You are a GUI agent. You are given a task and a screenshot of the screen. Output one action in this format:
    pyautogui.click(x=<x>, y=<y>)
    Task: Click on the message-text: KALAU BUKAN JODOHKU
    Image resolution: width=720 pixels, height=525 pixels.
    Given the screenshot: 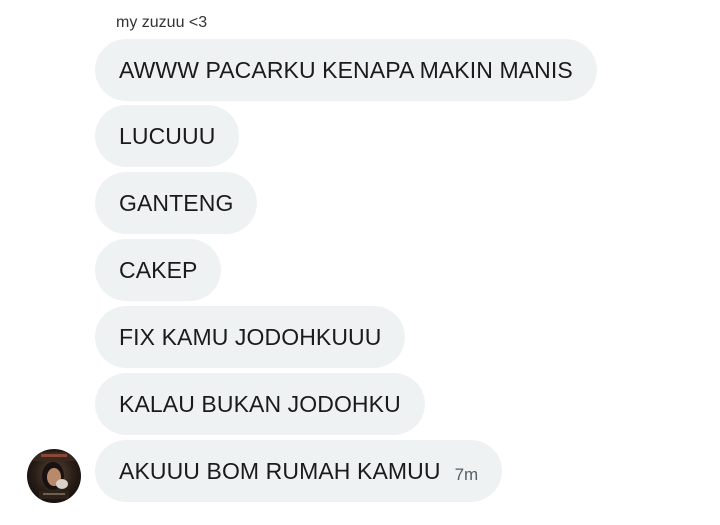 What is the action you would take?
    pyautogui.click(x=260, y=403)
    